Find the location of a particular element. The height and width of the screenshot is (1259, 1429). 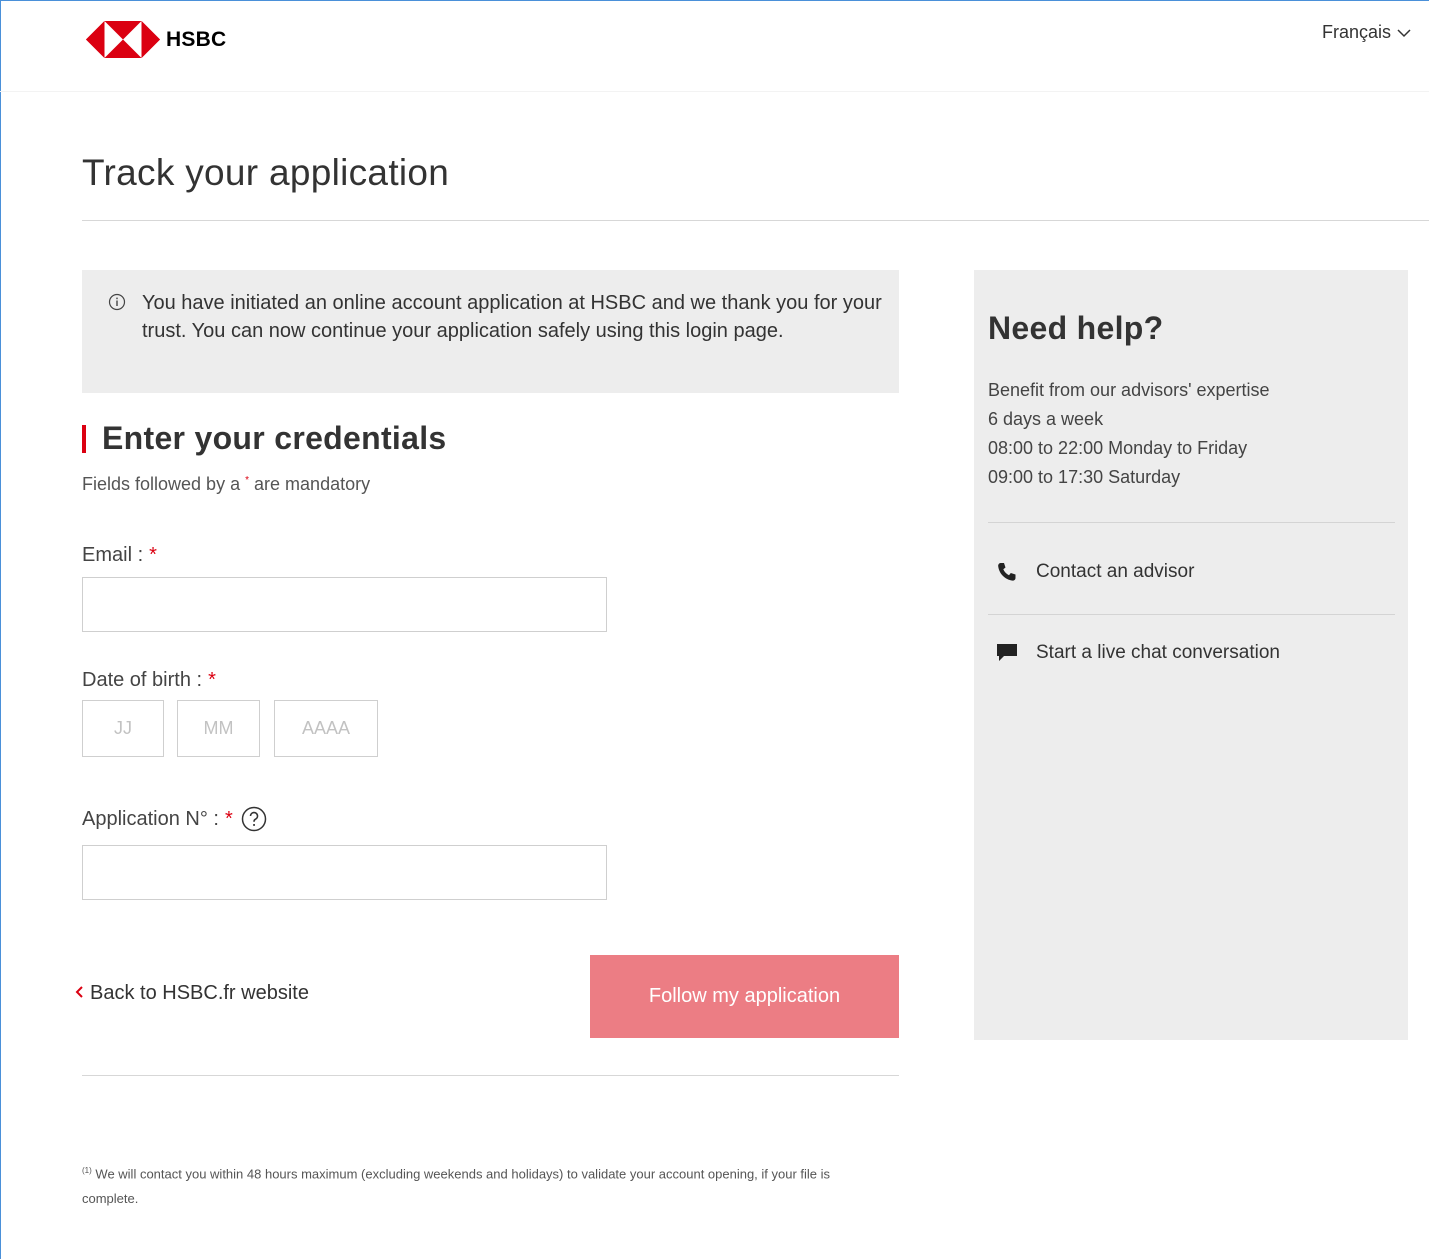

email-label: Email : * is located at coordinates (119, 555).